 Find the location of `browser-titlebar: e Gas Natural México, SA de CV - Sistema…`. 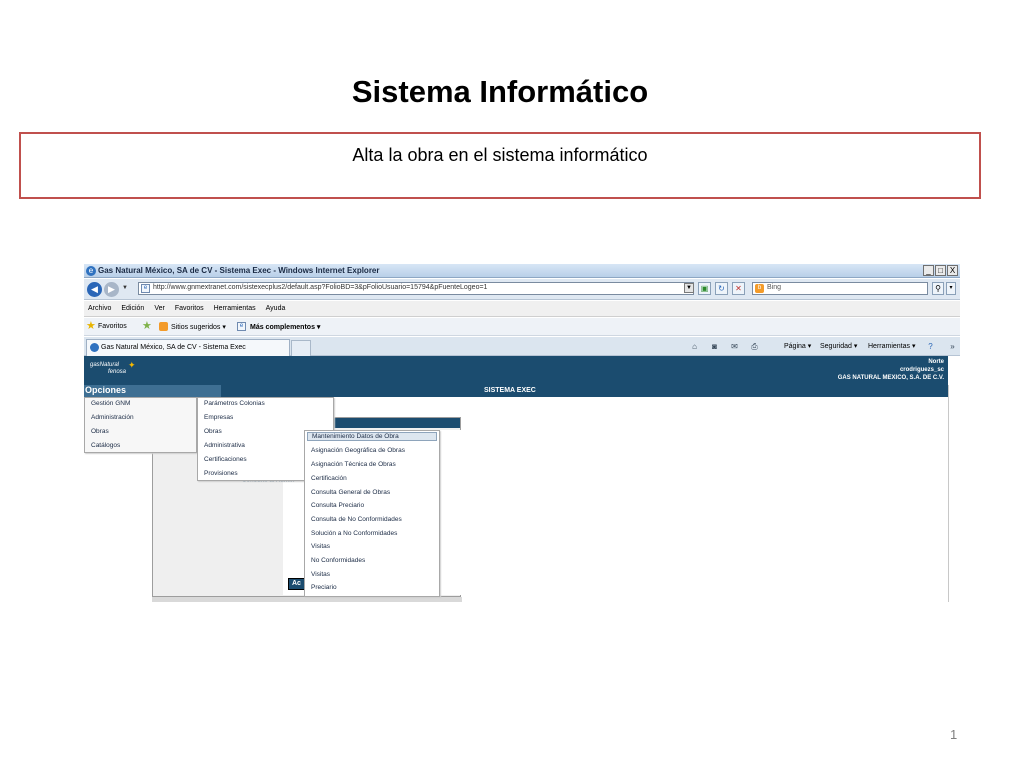

browser-titlebar: e Gas Natural México, SA de CV - Sistema… is located at coordinates (522, 271).